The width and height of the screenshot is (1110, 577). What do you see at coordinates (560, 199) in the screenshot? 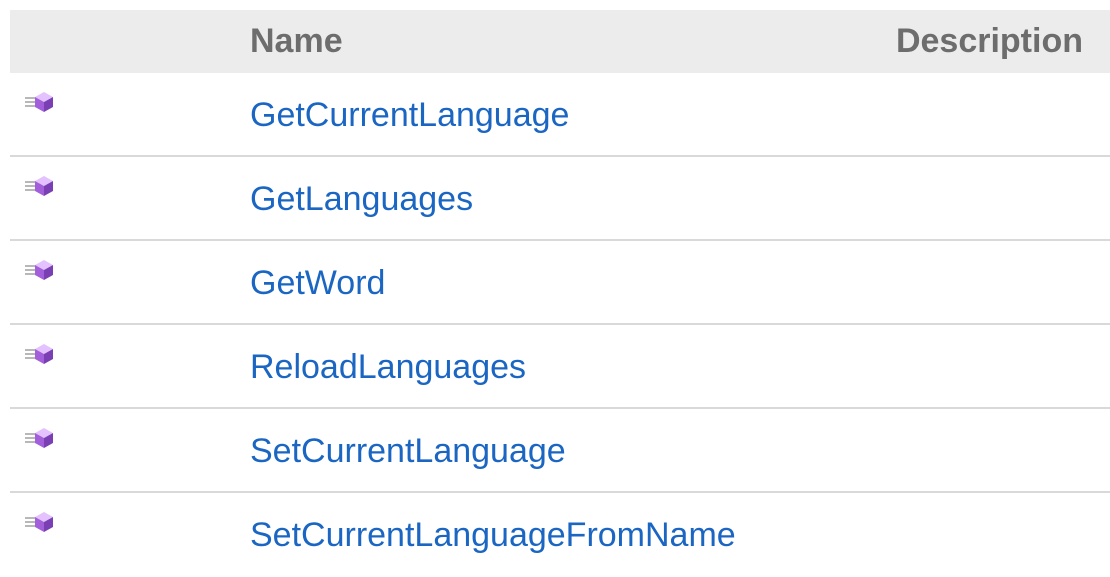
I see `table-row: GetLanguages` at bounding box center [560, 199].